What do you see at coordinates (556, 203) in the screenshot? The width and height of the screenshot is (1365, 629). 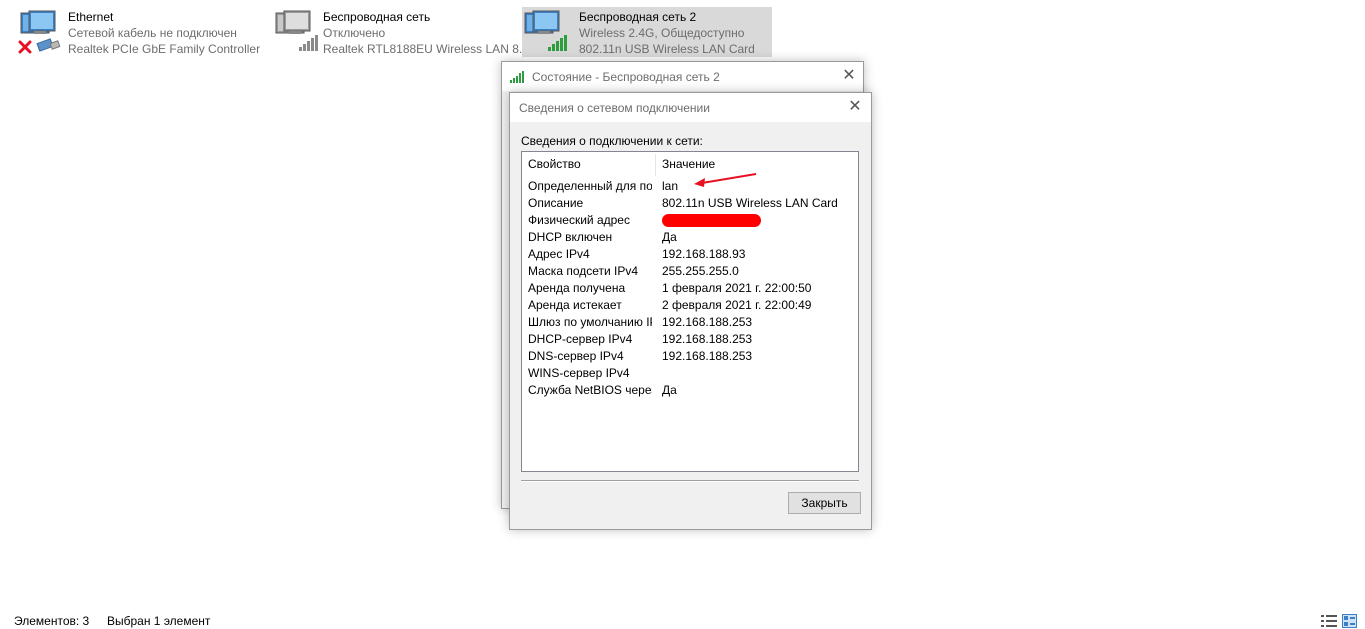 I see `row-property: Описание` at bounding box center [556, 203].